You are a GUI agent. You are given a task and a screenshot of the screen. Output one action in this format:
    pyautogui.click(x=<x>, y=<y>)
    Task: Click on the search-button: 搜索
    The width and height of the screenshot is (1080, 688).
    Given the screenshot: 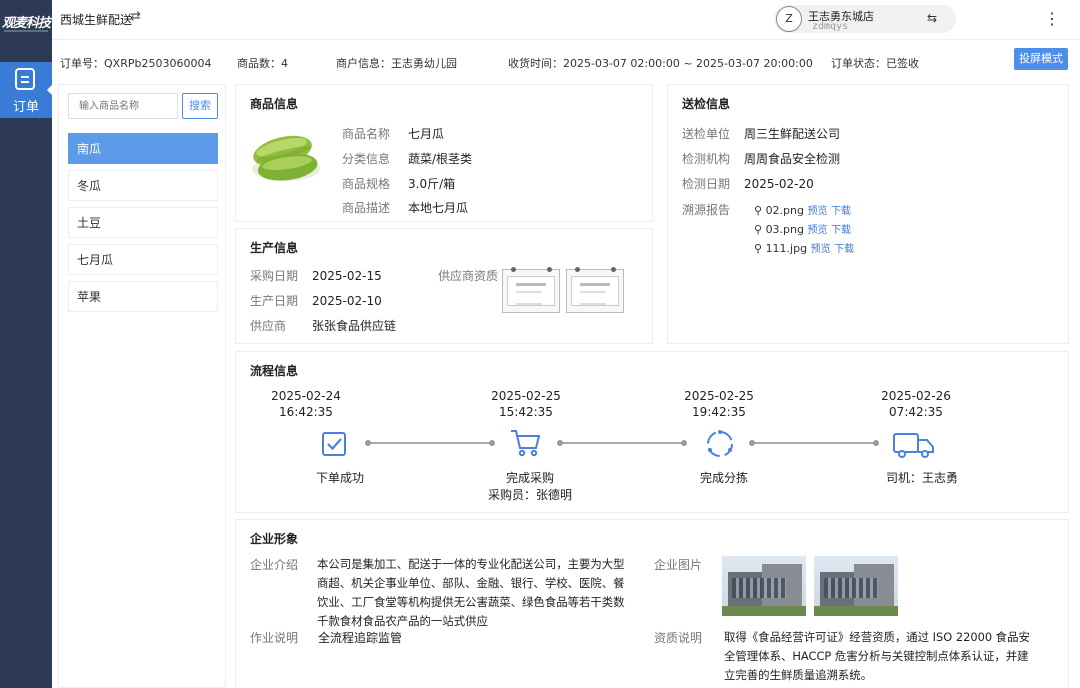 What is the action you would take?
    pyautogui.click(x=200, y=106)
    